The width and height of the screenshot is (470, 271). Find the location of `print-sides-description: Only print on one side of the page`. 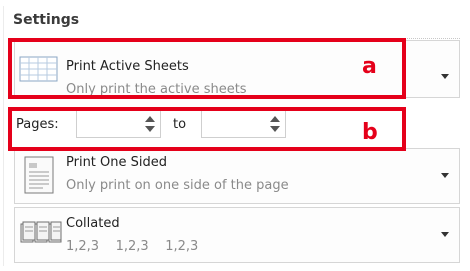

print-sides-description: Only print on one side of the page is located at coordinates (177, 185).